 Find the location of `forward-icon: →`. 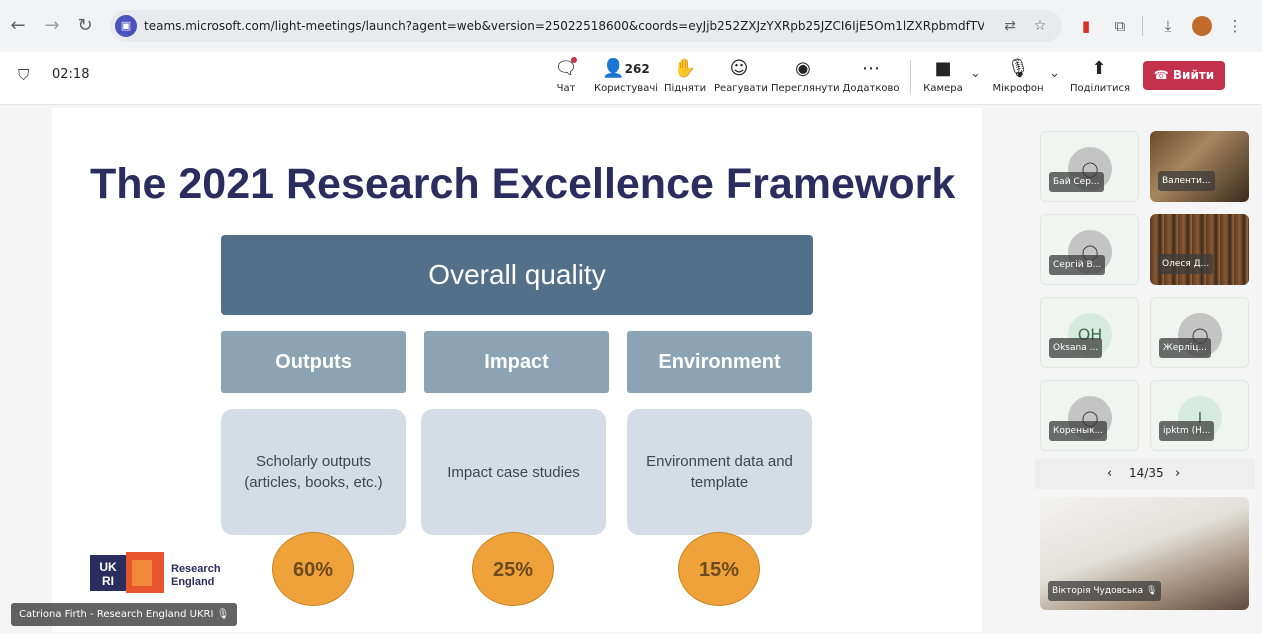

forward-icon: → is located at coordinates (52, 26).